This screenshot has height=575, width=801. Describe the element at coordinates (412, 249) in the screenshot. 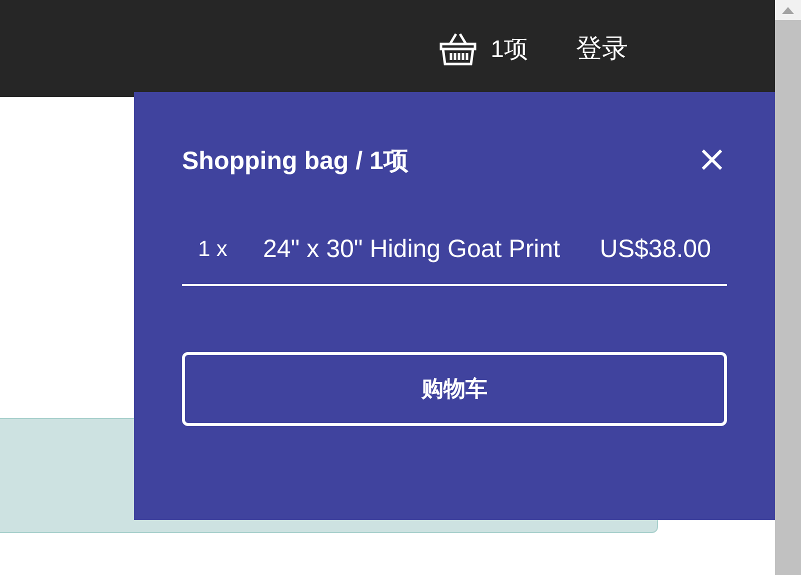

I see `item-name: 24" x 30" Hiding Goat Print` at that location.